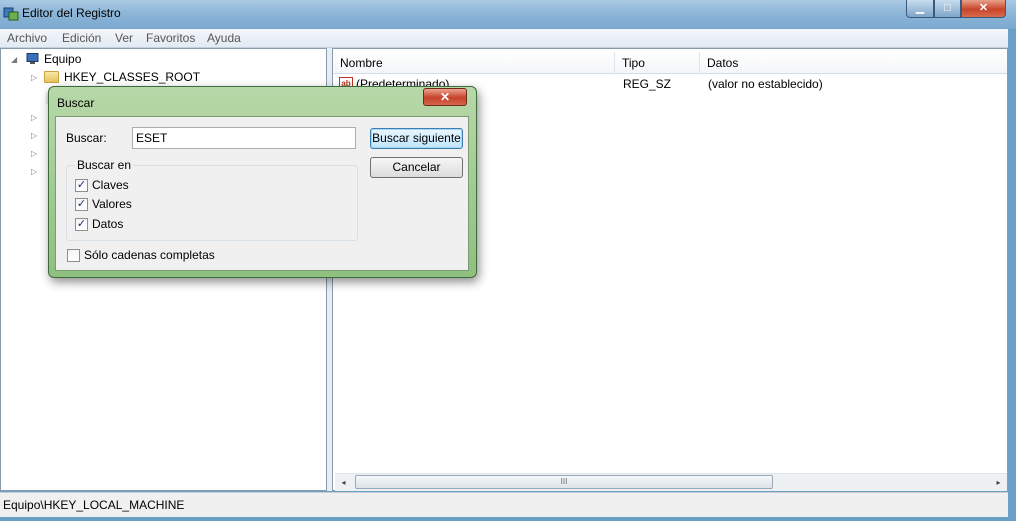 The image size is (1016, 521). Describe the element at coordinates (63, 59) in the screenshot. I see `tree-label-equipo: Equipo` at that location.